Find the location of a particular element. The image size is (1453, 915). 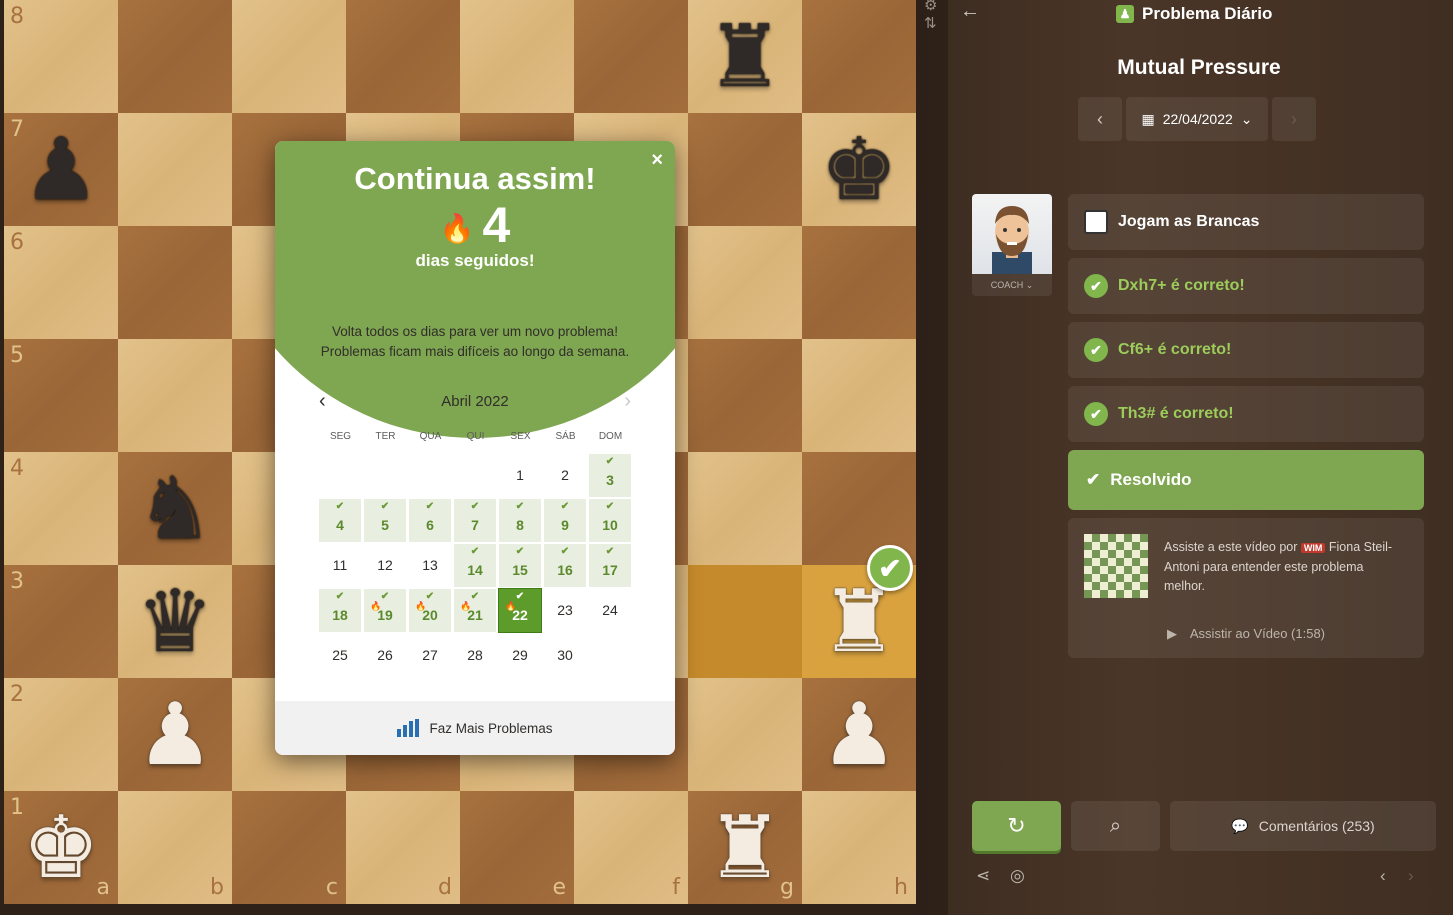

calendar-day: ✔ 5 is located at coordinates (385, 520).